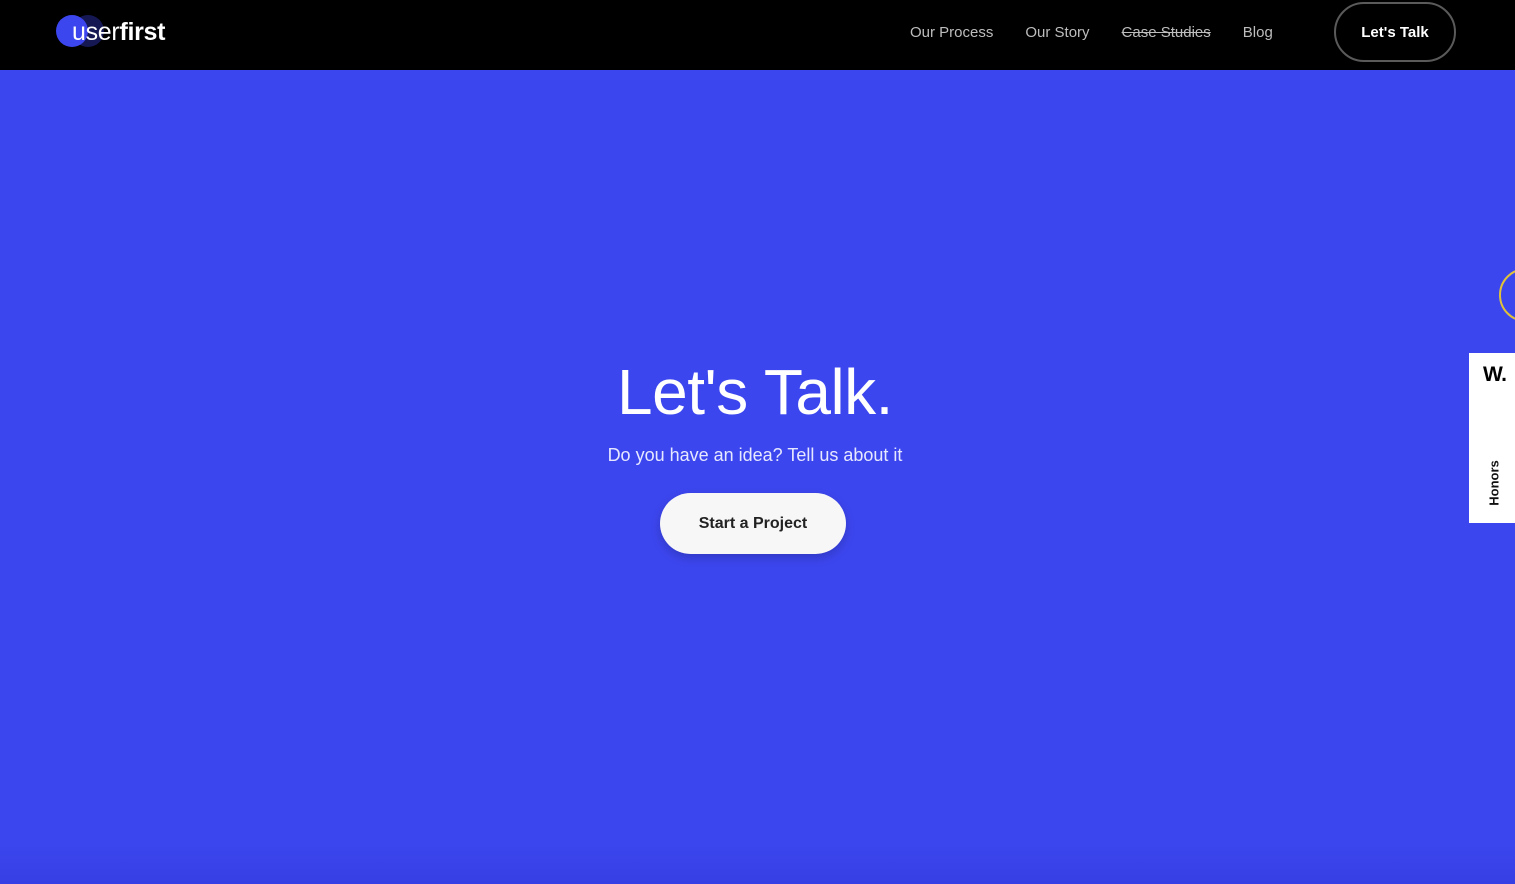  I want to click on logo-text-bold: first, so click(142, 32).